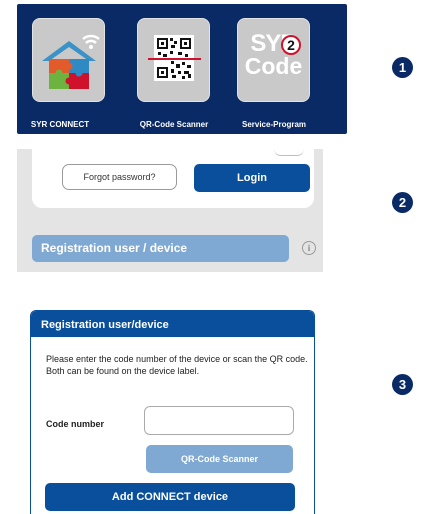 This screenshot has height=514, width=427. I want to click on house-puzzle-wifi-icon, so click(71, 61).